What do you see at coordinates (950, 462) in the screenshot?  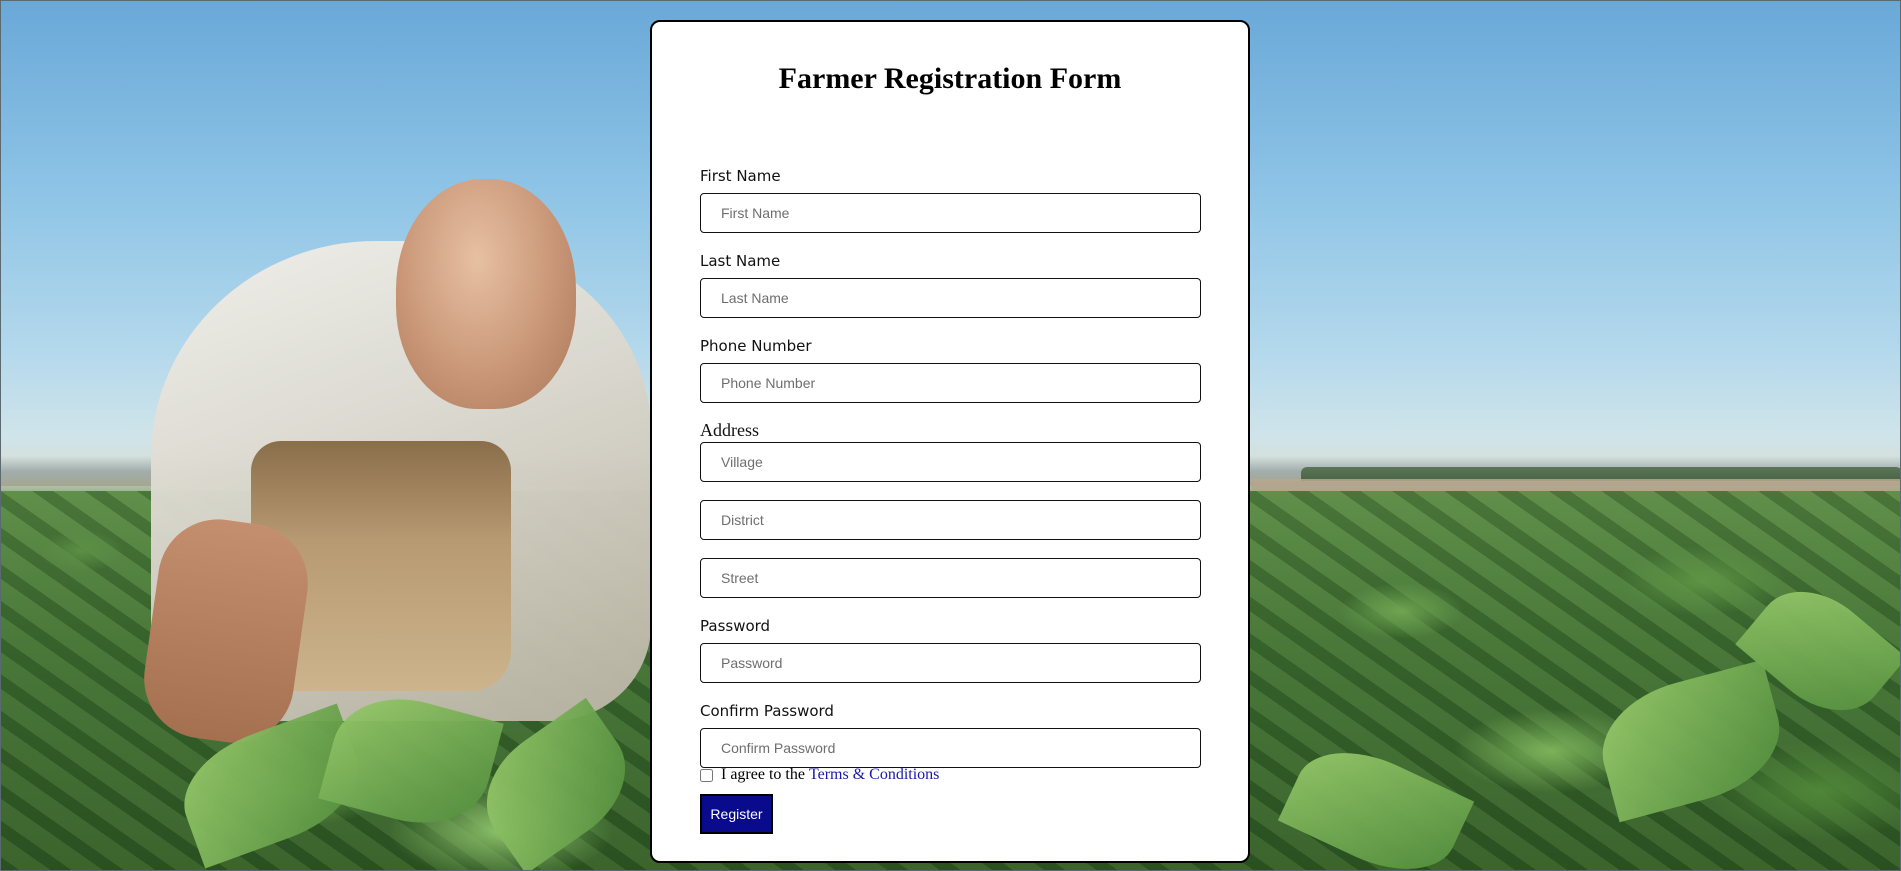 I see `village-input` at bounding box center [950, 462].